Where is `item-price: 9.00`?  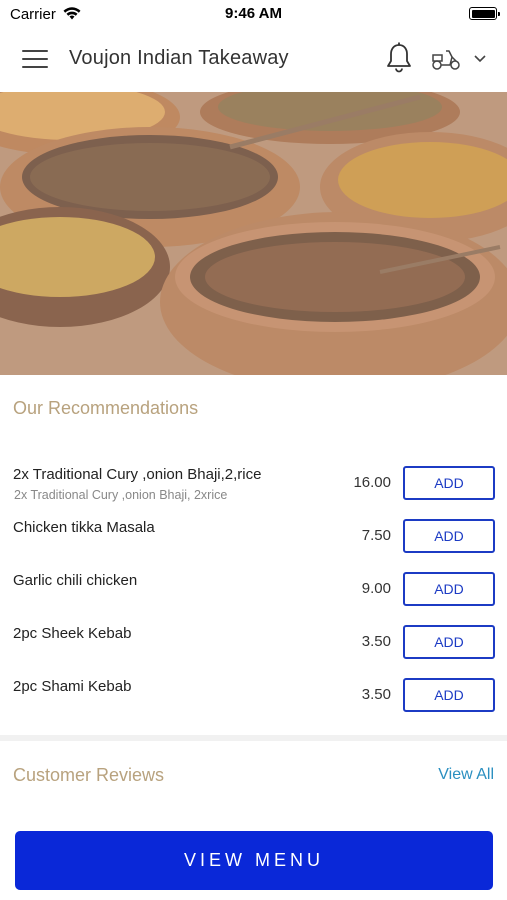 item-price: 9.00 is located at coordinates (376, 588).